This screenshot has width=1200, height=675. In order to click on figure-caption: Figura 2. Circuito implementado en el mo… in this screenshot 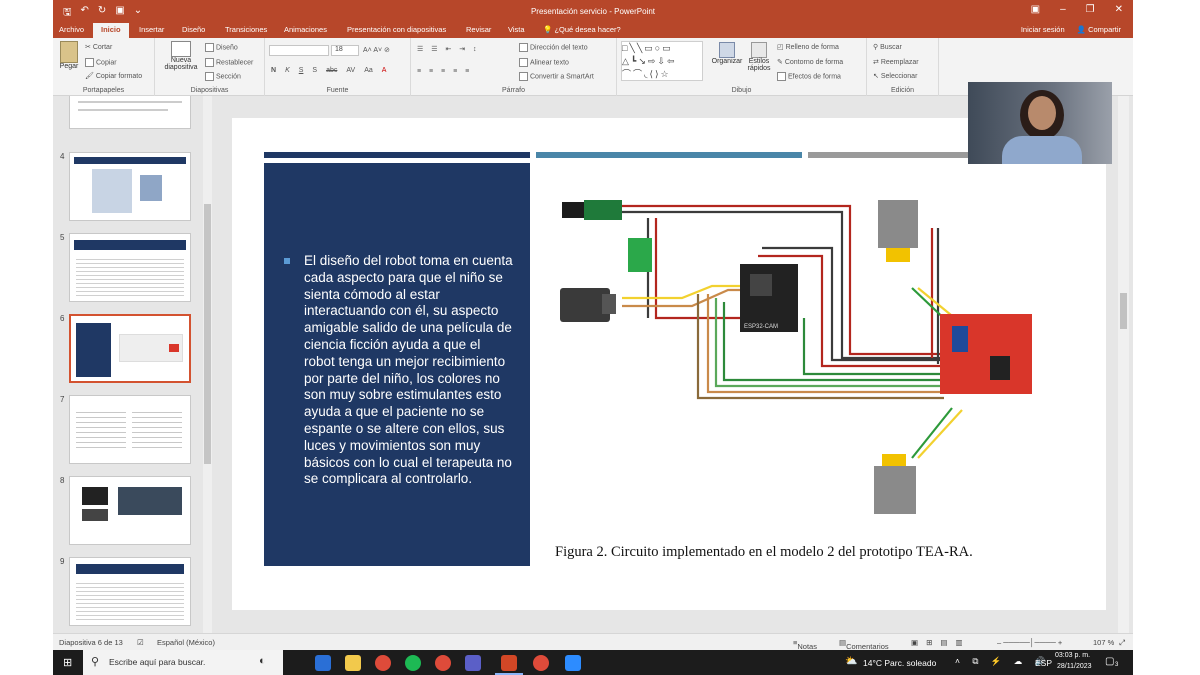, I will do `click(764, 552)`.